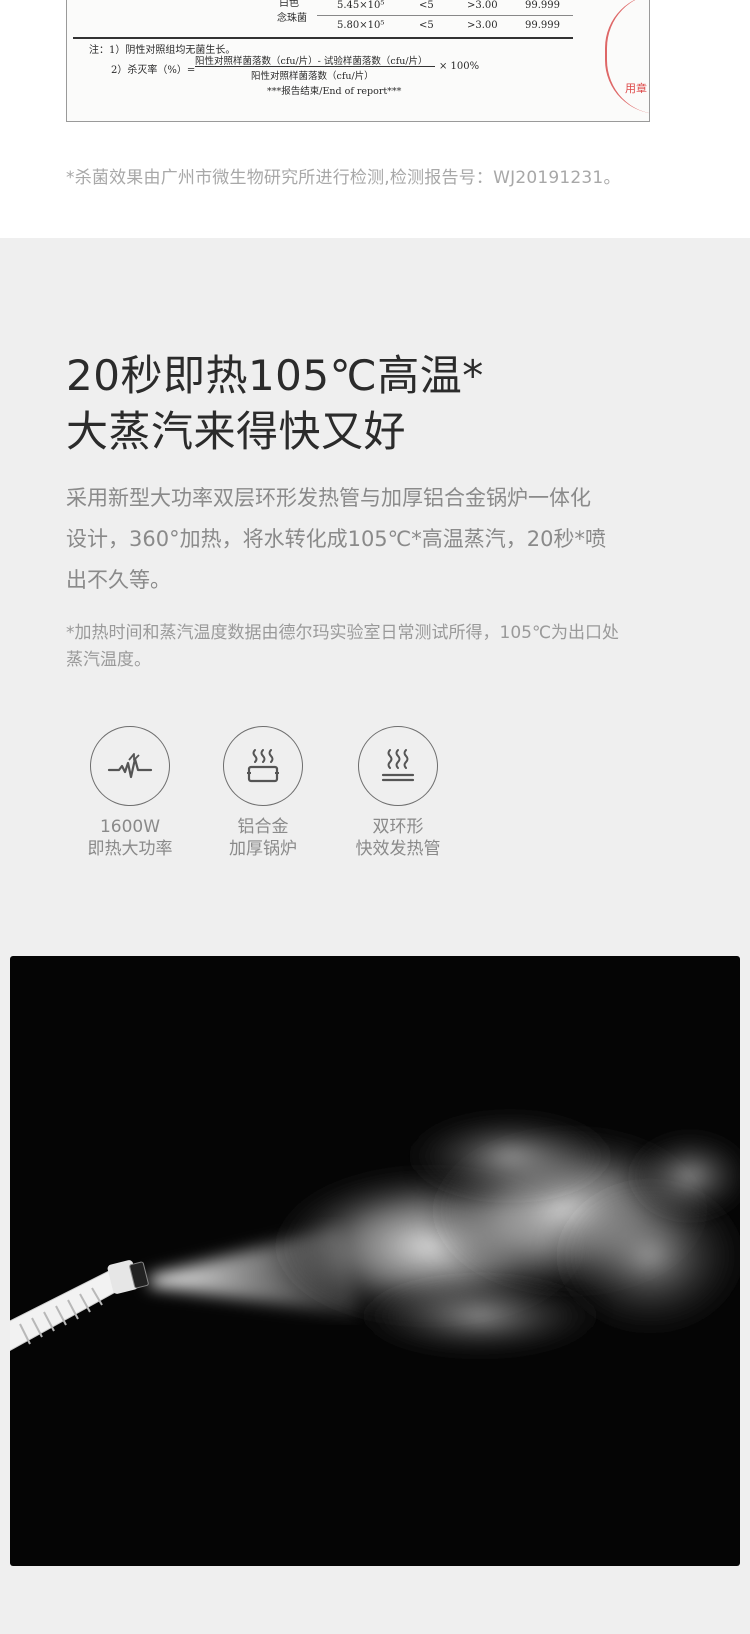 Image resolution: width=750 pixels, height=1634 pixels. I want to click on feature-footnote-line-1: *加热时间和蒸汽温度数据由德尔玛实验室日常测试所得，105℃为出口处, so click(343, 633).